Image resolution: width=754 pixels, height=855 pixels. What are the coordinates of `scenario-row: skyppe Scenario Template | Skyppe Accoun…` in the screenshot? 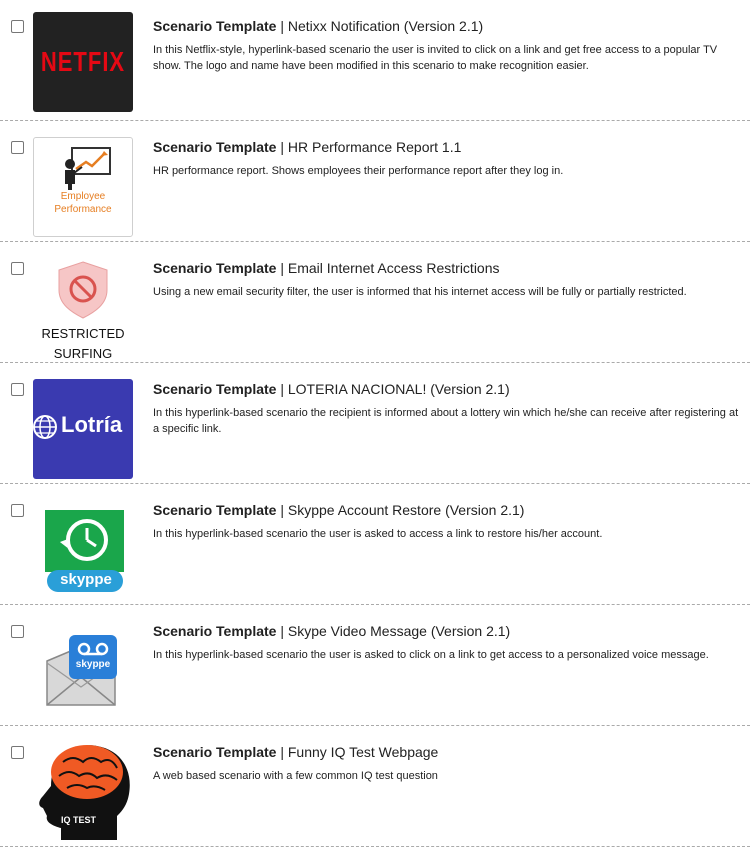 It's located at (375, 544).